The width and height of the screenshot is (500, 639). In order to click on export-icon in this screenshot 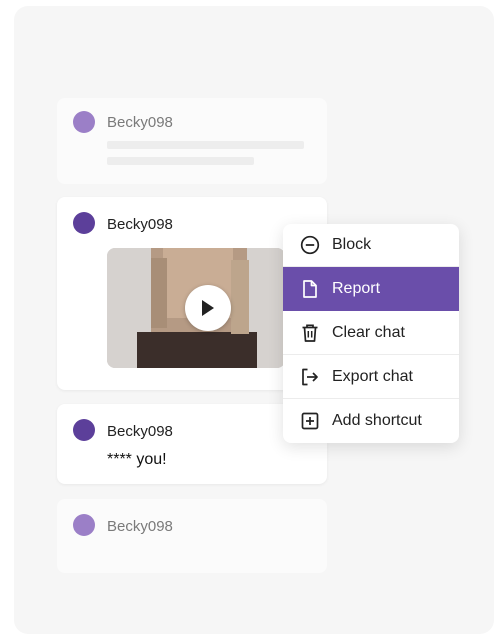, I will do `click(310, 376)`.